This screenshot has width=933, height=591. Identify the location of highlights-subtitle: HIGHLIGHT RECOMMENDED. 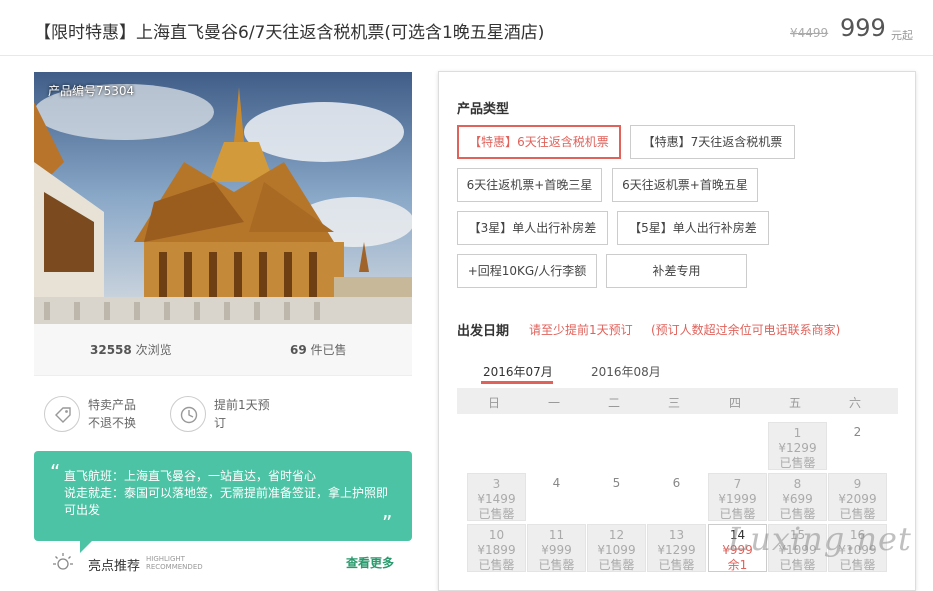
(174, 563).